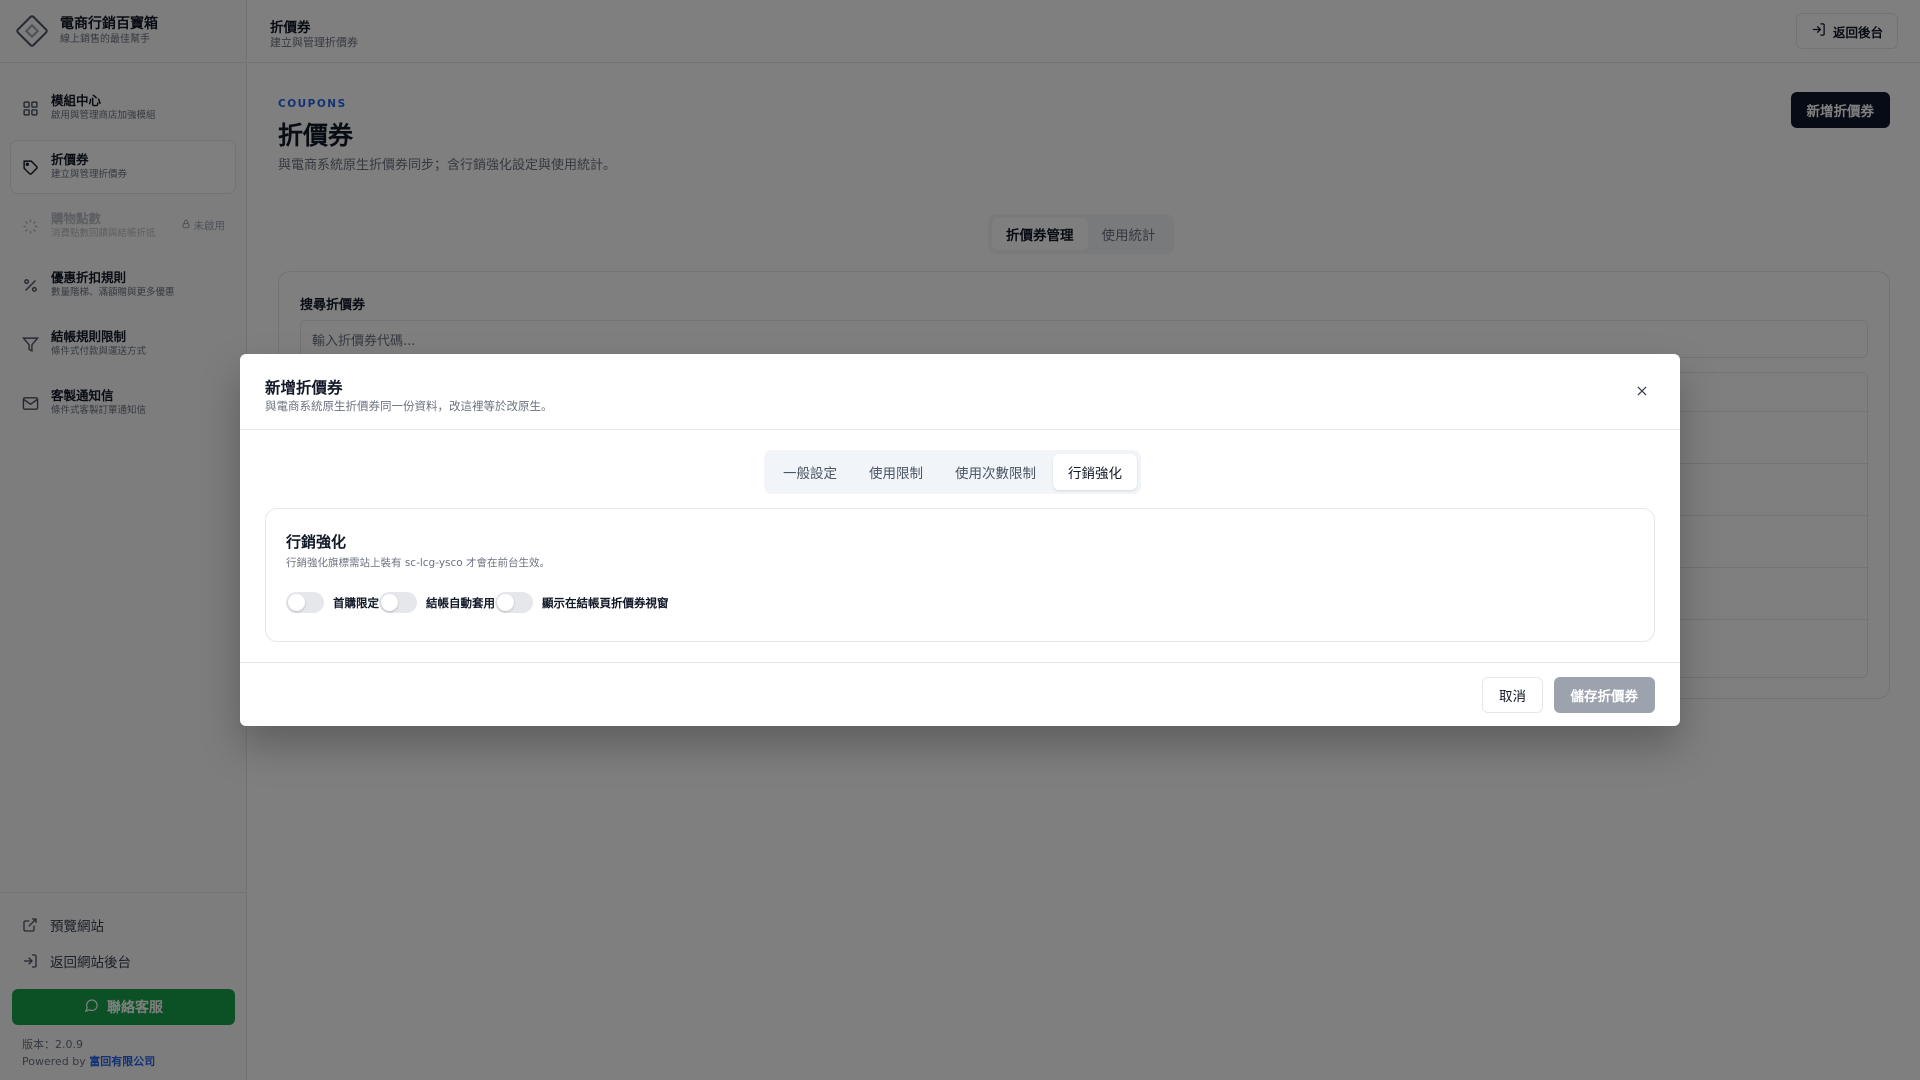  Describe the element at coordinates (460, 602) in the screenshot. I see `toggle-label: 結帳自動套用` at that location.